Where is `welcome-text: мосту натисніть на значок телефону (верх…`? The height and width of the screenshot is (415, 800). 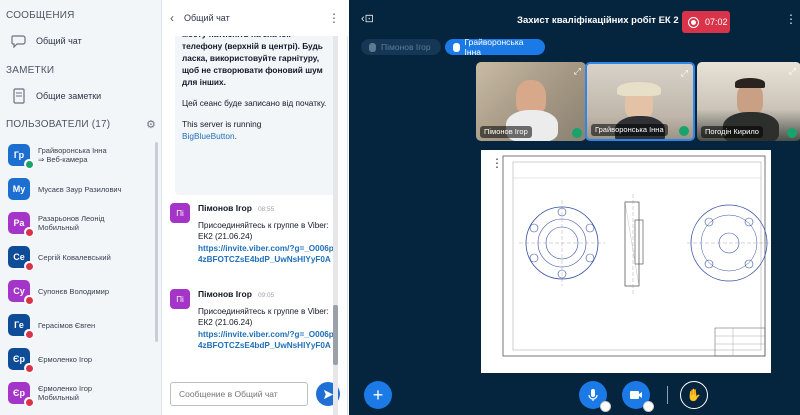 welcome-text: мосту натисніть на значок телефону (верх… is located at coordinates (252, 58).